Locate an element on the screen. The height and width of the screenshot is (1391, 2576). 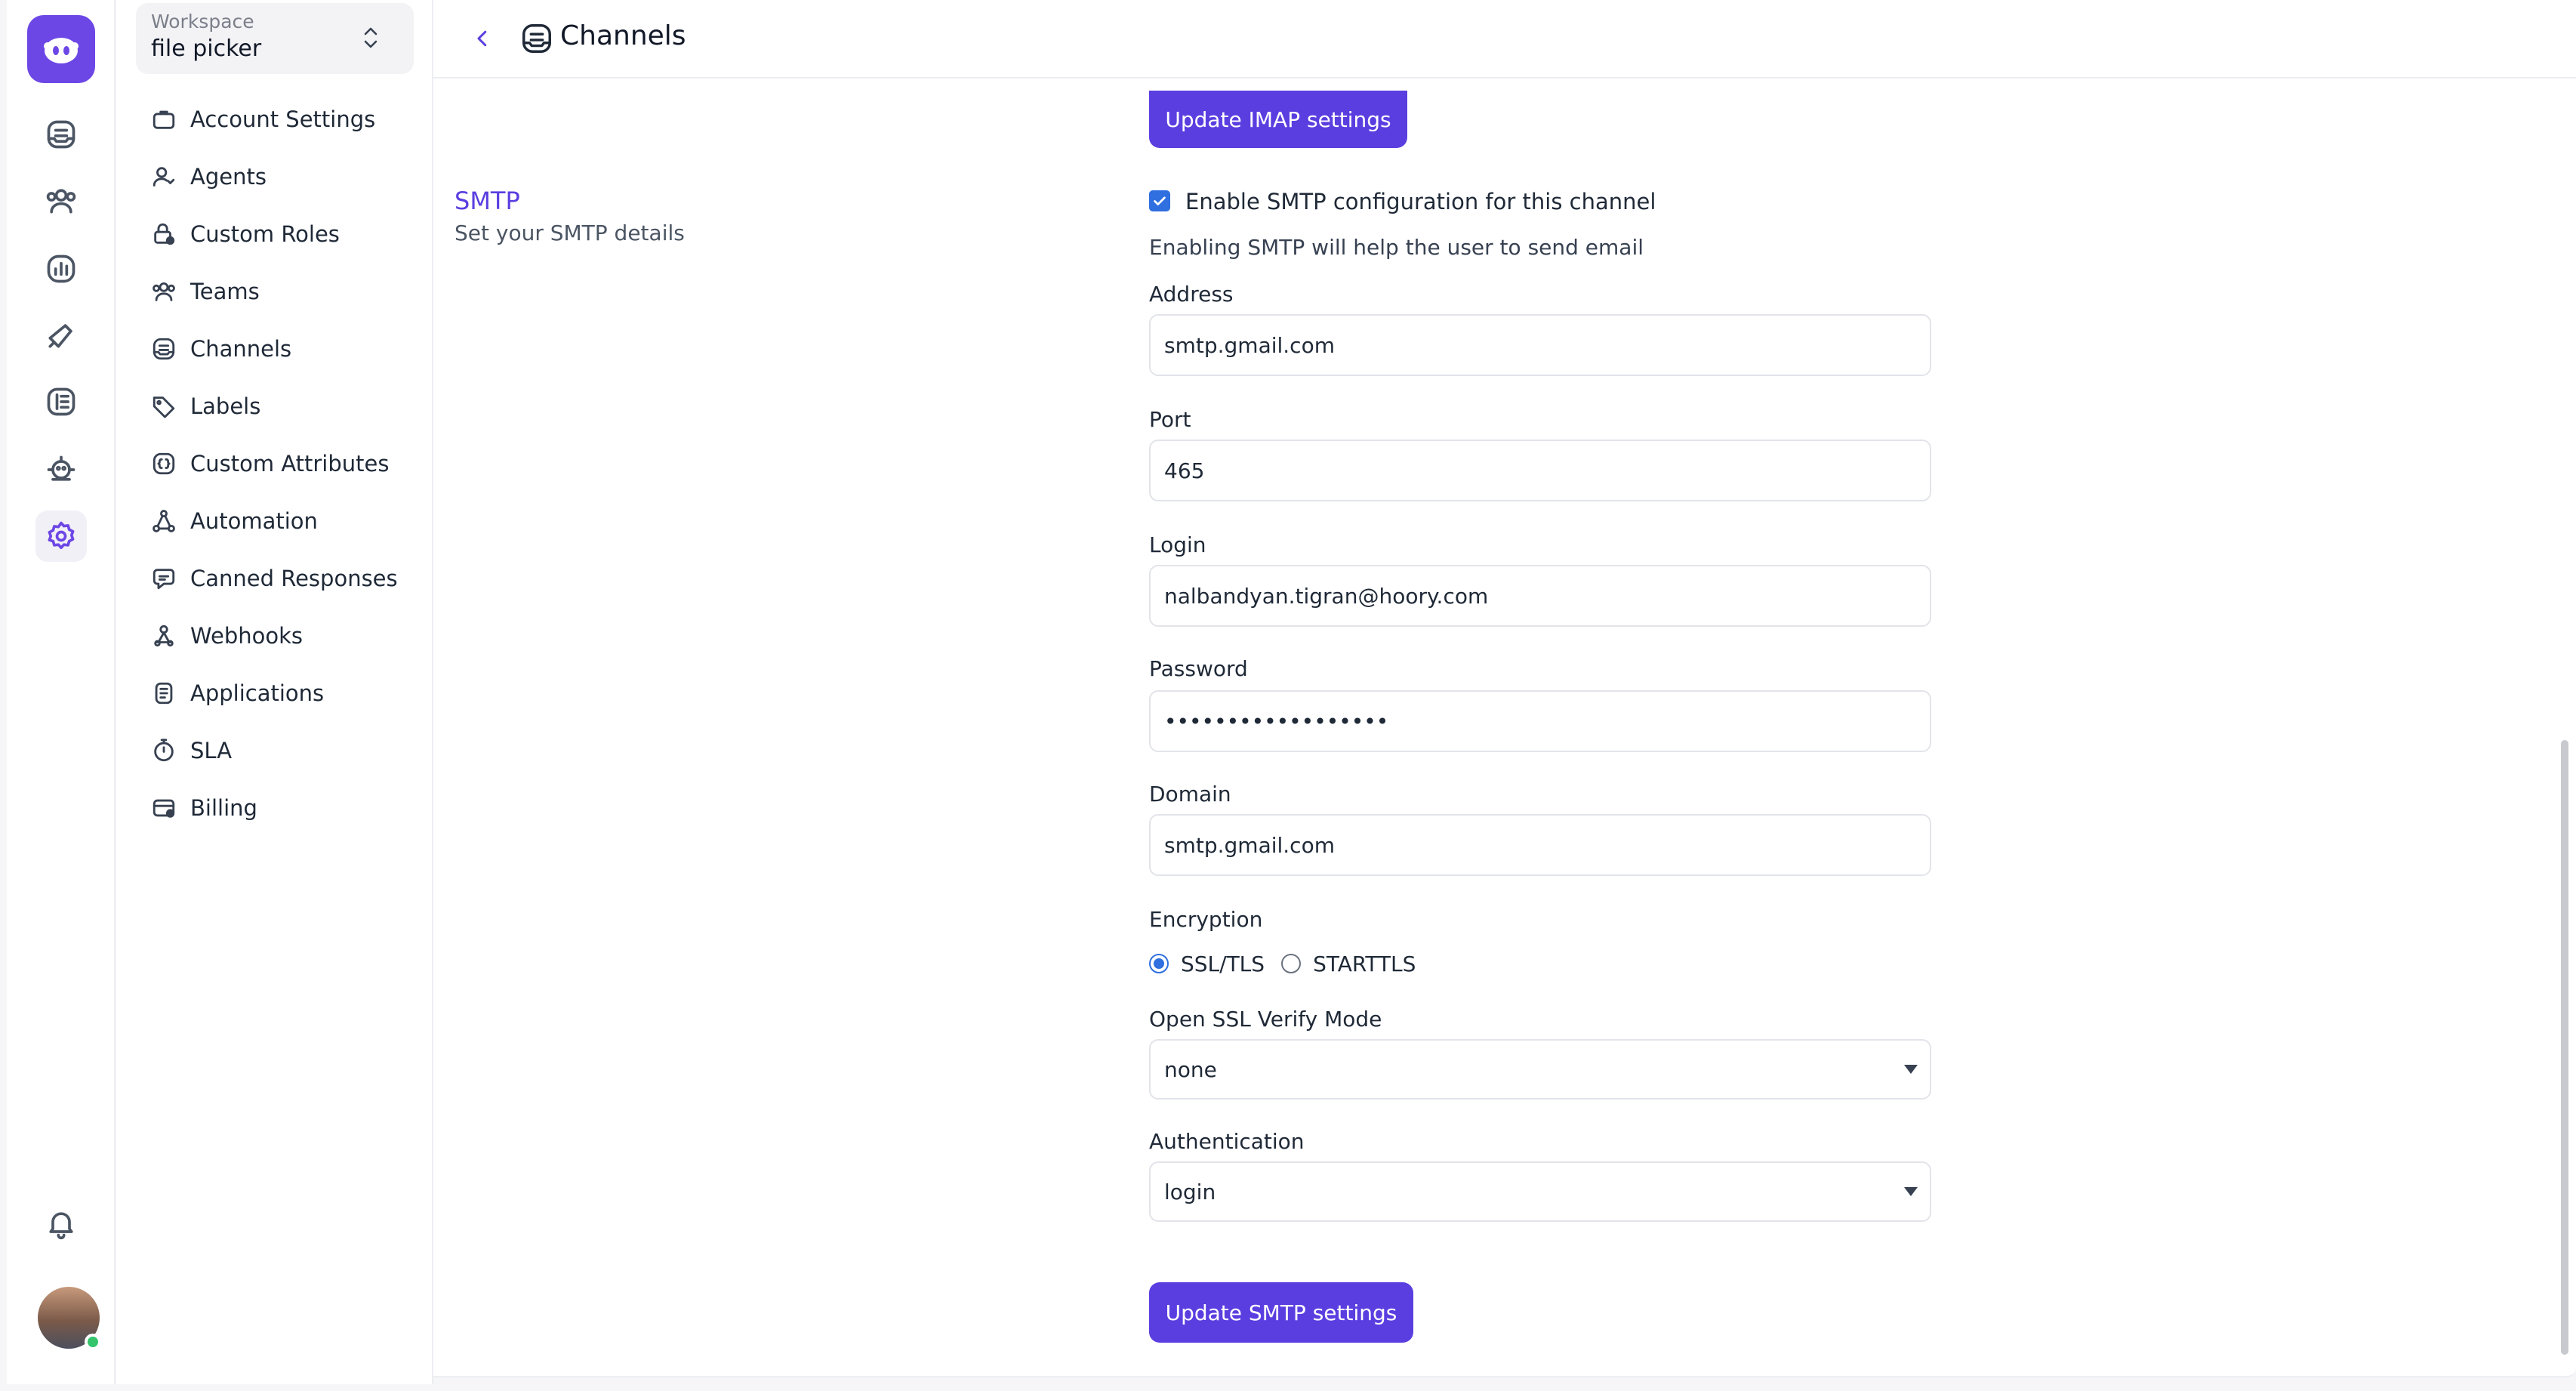
gear-icon is located at coordinates (62, 536).